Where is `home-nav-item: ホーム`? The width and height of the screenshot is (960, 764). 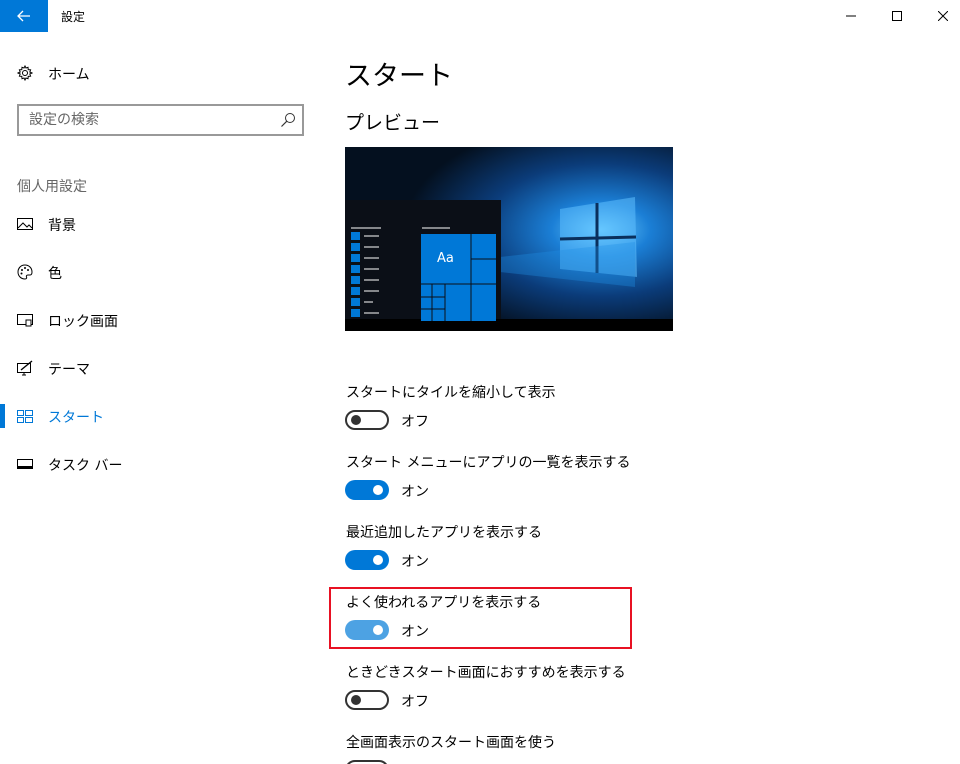 home-nav-item: ホーム is located at coordinates (161, 73).